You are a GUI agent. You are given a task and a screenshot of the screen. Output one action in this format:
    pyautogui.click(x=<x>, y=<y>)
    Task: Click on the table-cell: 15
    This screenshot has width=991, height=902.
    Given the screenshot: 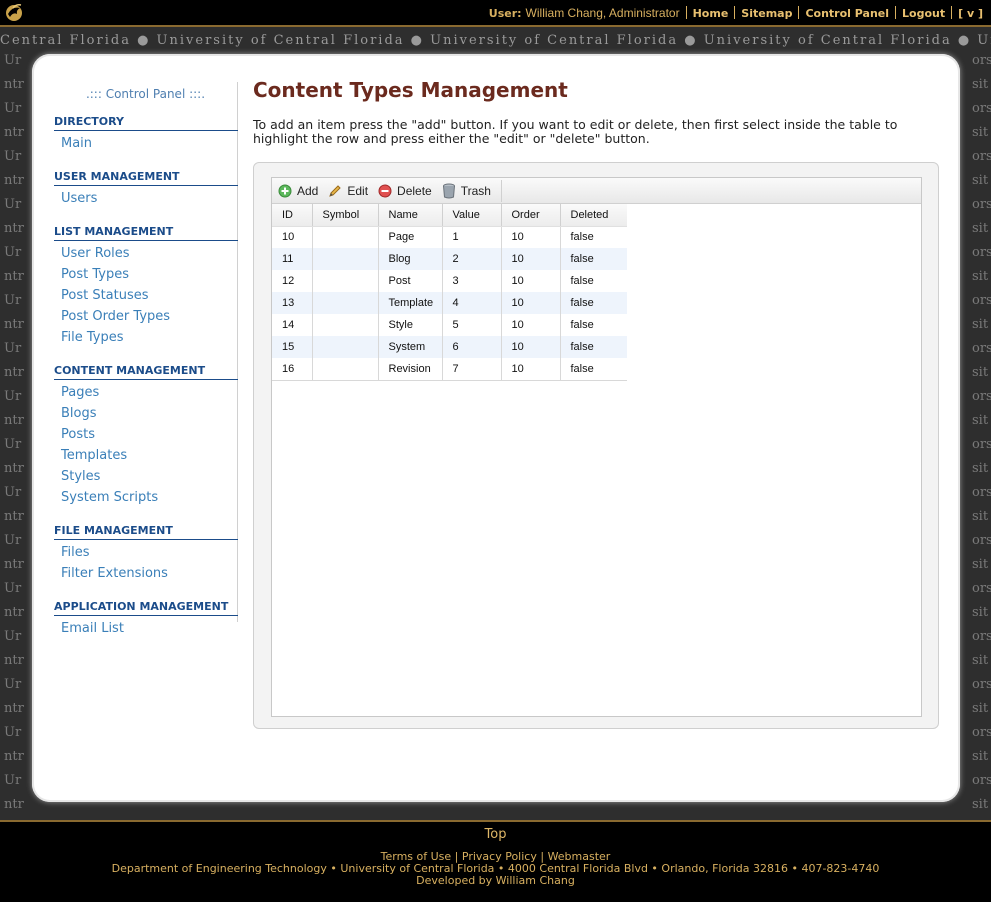 What is the action you would take?
    pyautogui.click(x=292, y=347)
    